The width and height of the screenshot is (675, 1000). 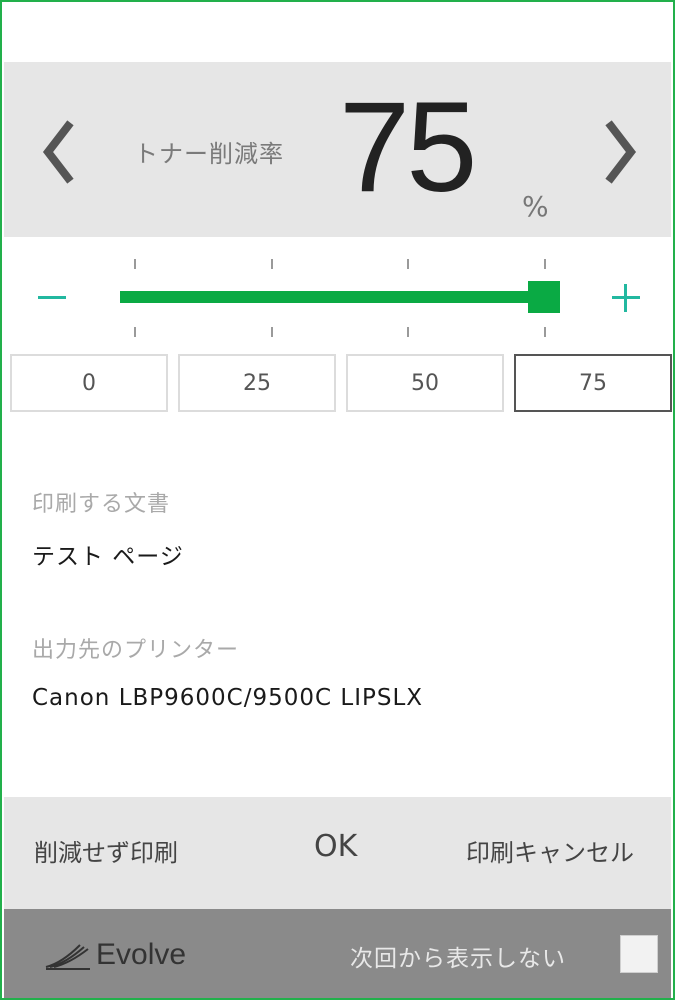 What do you see at coordinates (425, 383) in the screenshot?
I see `preset-button-50: 50` at bounding box center [425, 383].